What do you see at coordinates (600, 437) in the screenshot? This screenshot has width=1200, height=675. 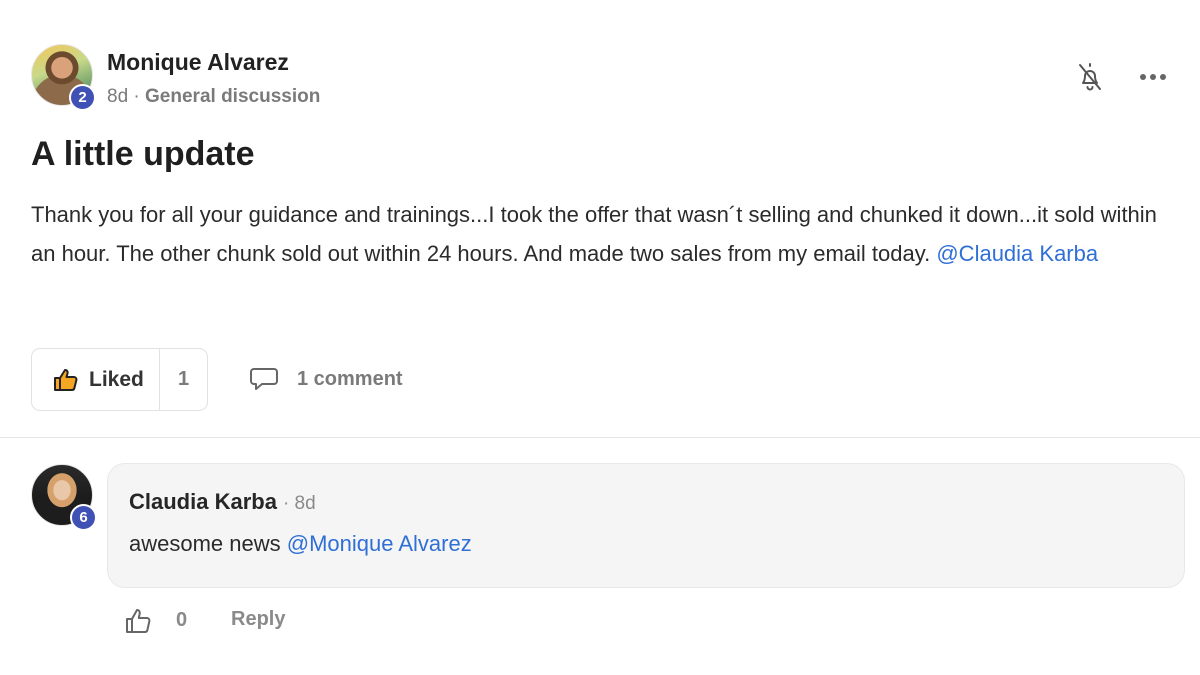 I see `section-divider` at bounding box center [600, 437].